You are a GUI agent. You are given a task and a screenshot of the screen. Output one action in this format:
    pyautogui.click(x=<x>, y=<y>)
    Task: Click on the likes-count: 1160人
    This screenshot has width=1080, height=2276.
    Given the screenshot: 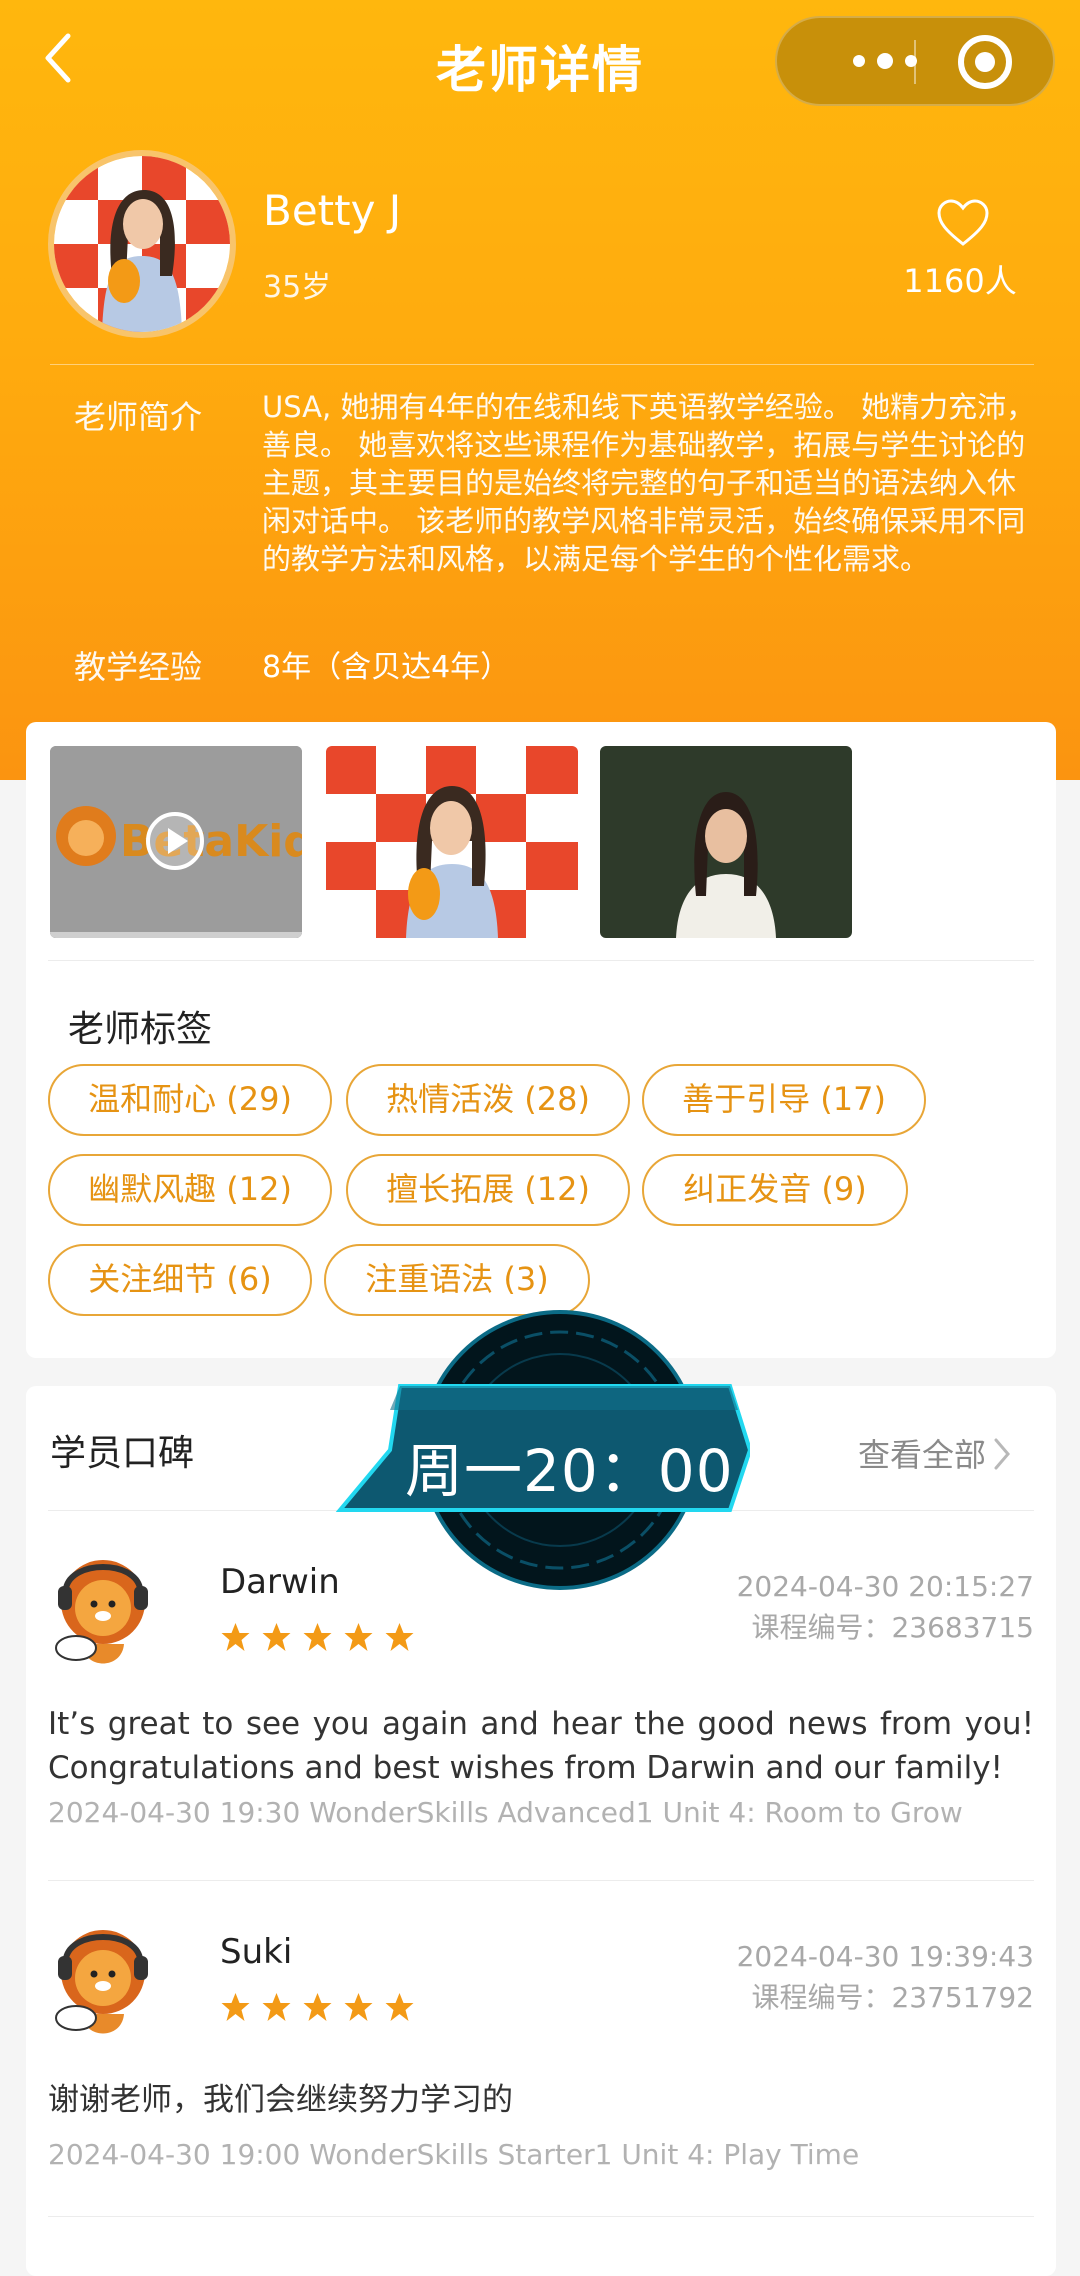 What is the action you would take?
    pyautogui.click(x=960, y=281)
    